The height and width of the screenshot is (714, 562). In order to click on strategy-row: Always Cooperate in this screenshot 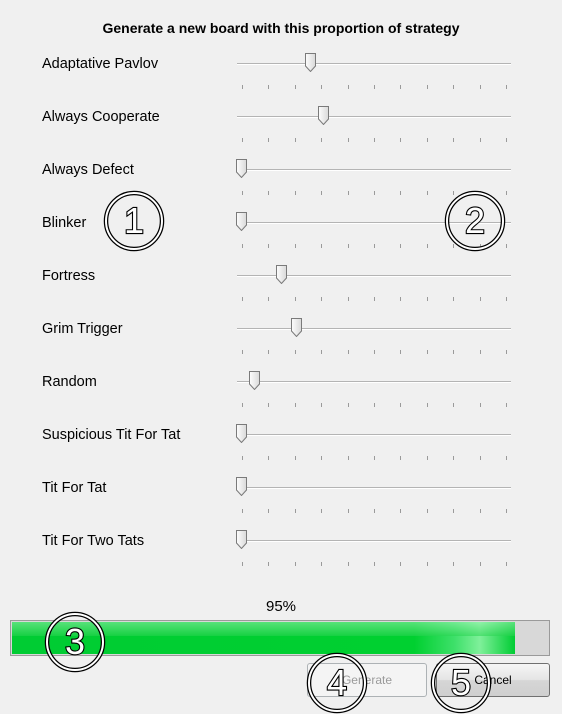, I will do `click(281, 132)`.